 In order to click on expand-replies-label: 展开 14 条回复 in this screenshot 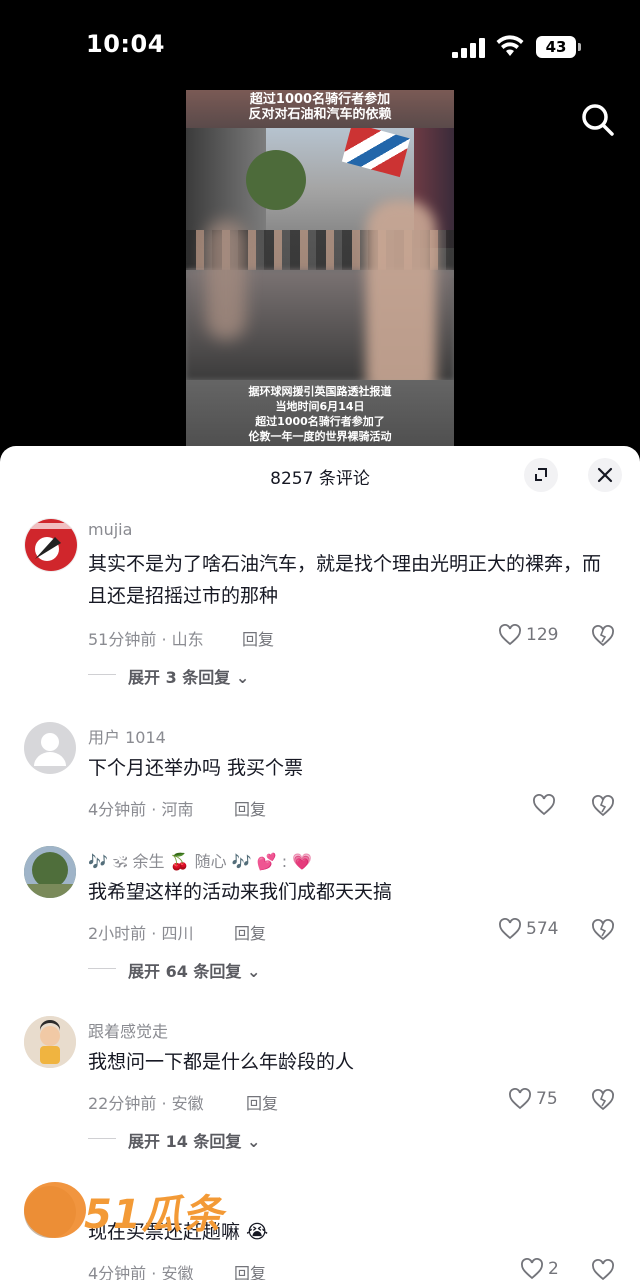, I will do `click(185, 1141)`.